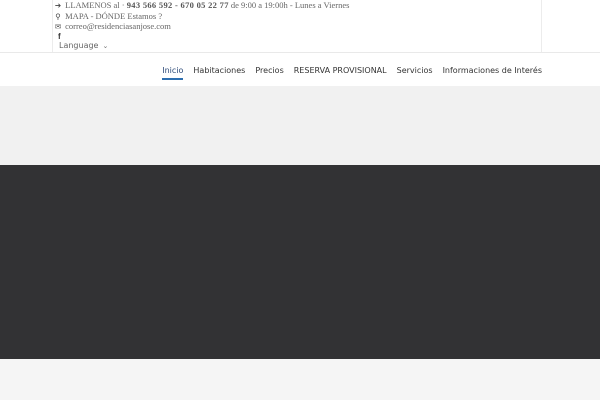 Image resolution: width=600 pixels, height=400 pixels. I want to click on nav-item-habitaciones: Habitaciones, so click(219, 72).